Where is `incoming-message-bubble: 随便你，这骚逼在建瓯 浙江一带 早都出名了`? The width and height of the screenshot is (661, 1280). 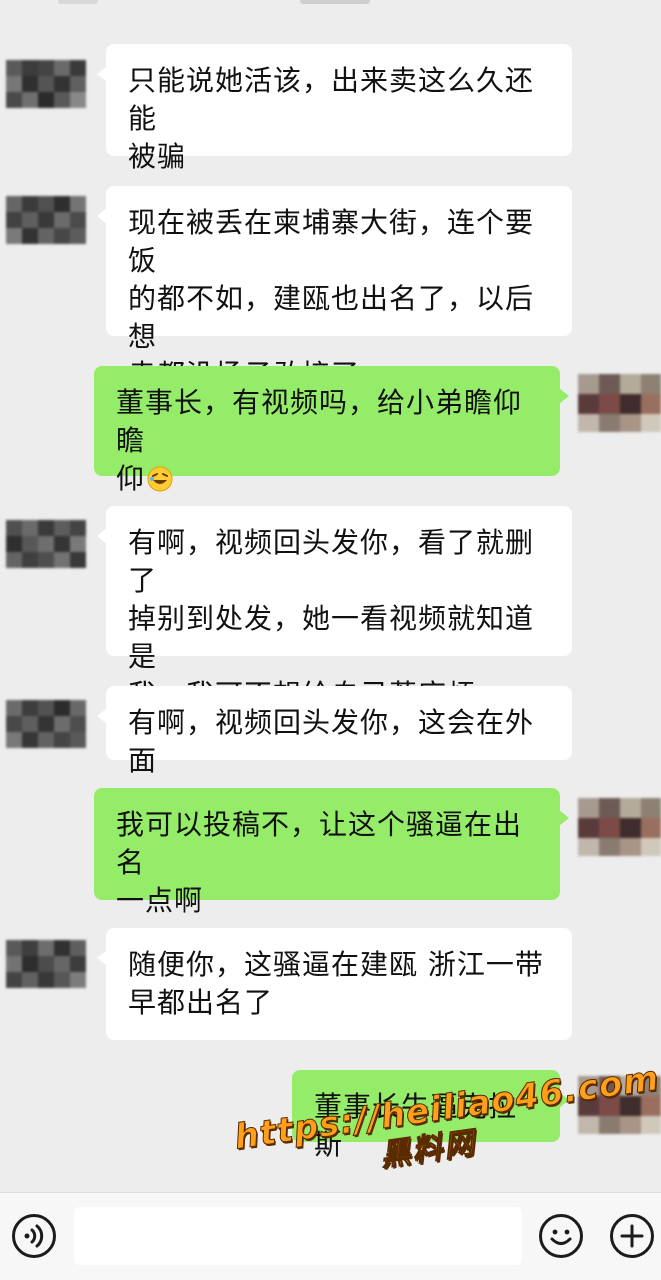 incoming-message-bubble: 随便你，这骚逼在建瓯 浙江一带 早都出名了 is located at coordinates (334, 984).